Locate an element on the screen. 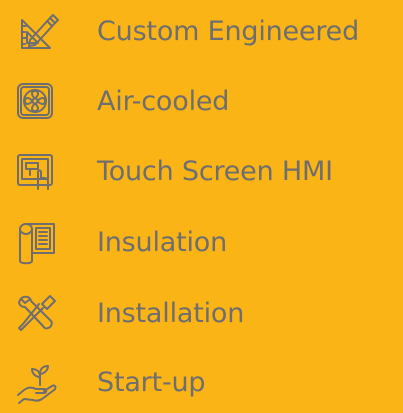 The width and height of the screenshot is (403, 413). fan-icon is located at coordinates (35, 102).